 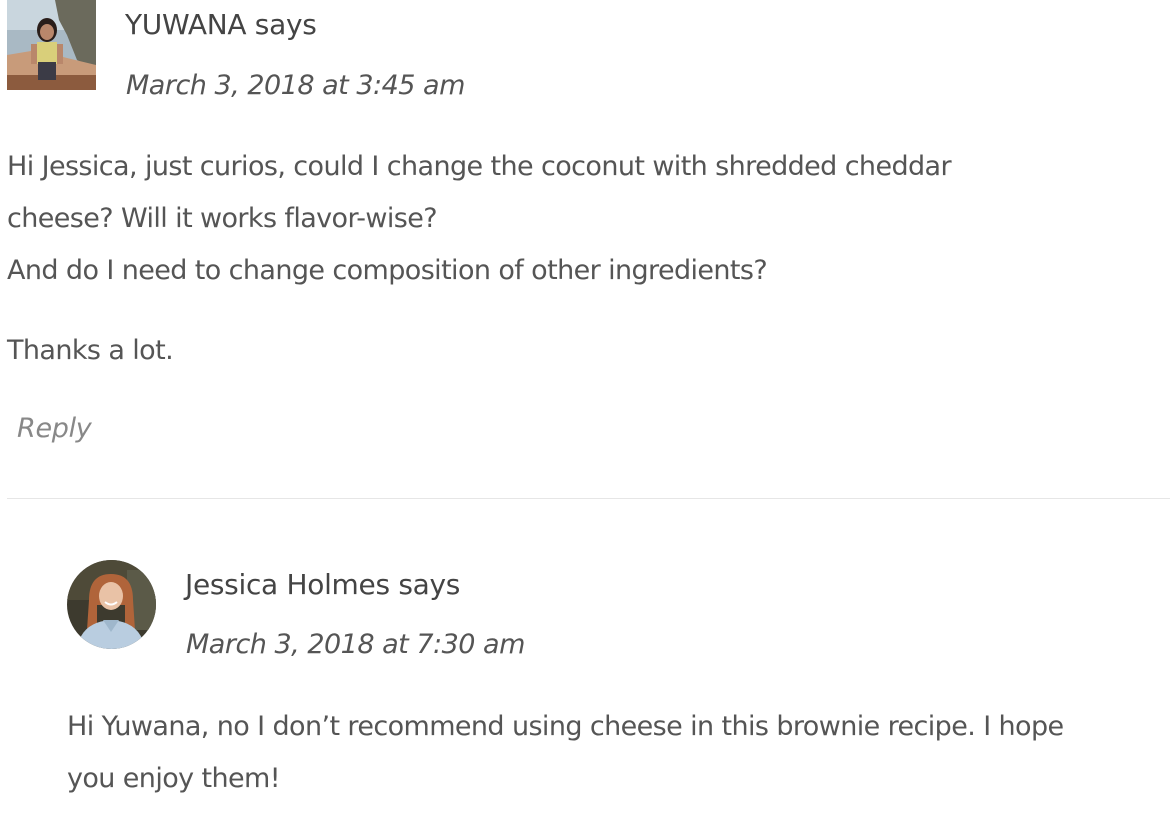 What do you see at coordinates (295, 85) in the screenshot?
I see `comment-date: March 3, 2018 at 3:45 am` at bounding box center [295, 85].